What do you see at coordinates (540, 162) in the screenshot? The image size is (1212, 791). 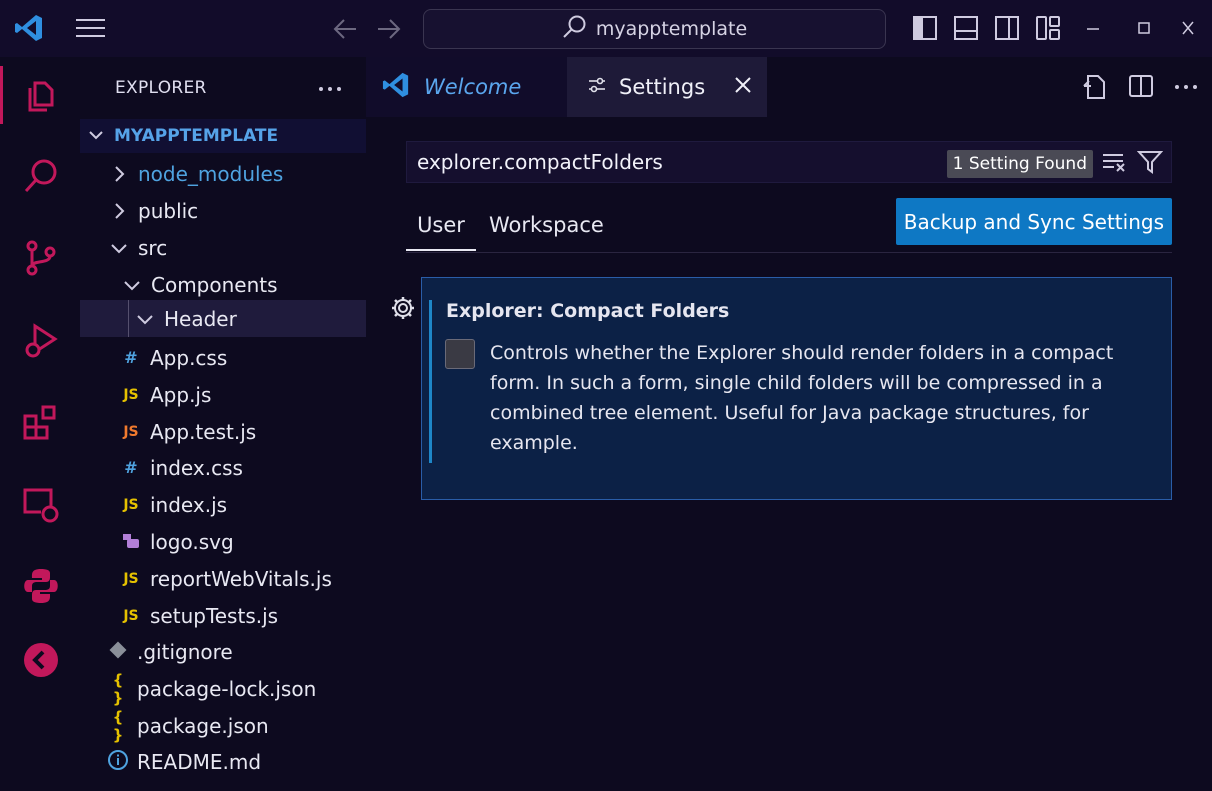 I see `settings-search-value: explorer.compactFolders` at bounding box center [540, 162].